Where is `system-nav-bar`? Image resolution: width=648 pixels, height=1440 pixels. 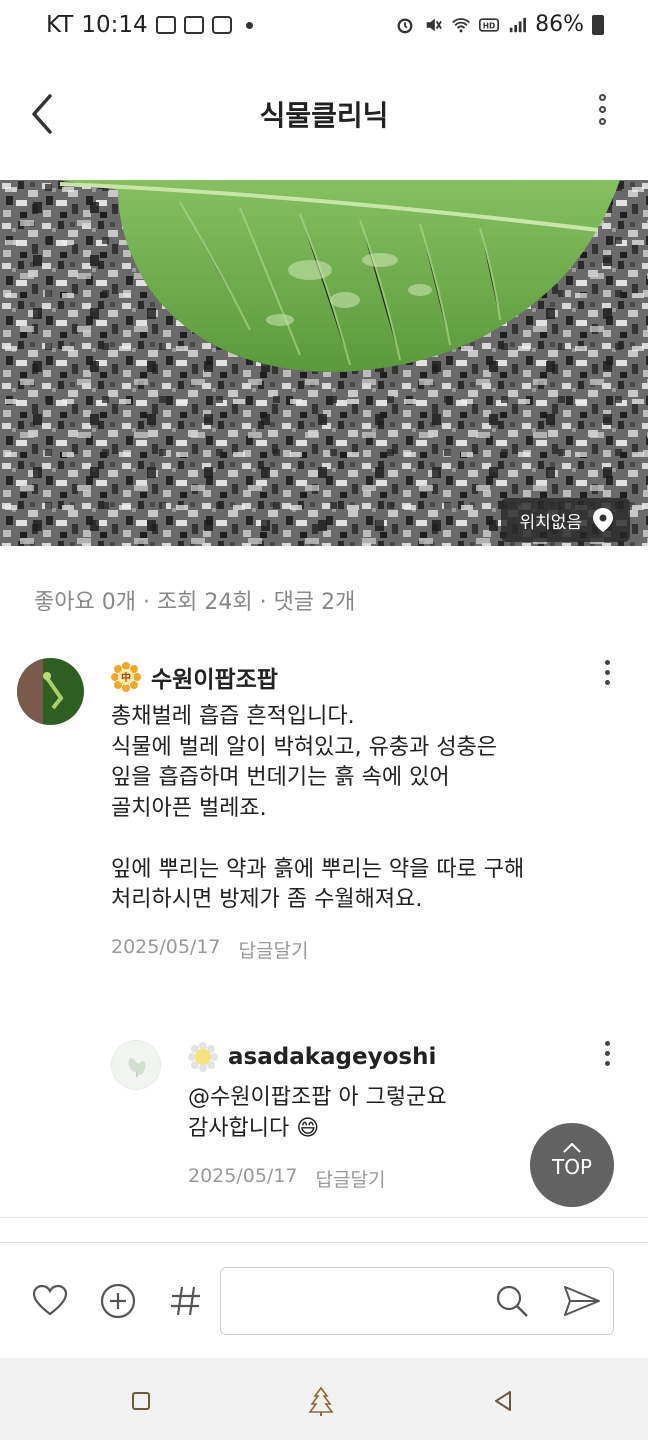
system-nav-bar is located at coordinates (324, 1399).